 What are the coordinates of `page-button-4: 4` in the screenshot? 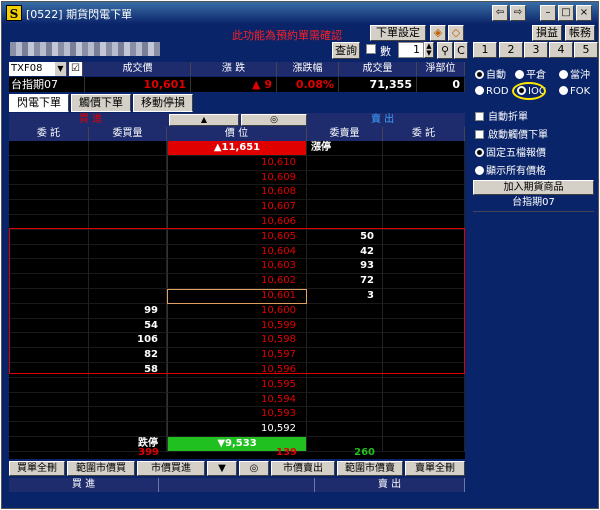 It's located at (561, 50).